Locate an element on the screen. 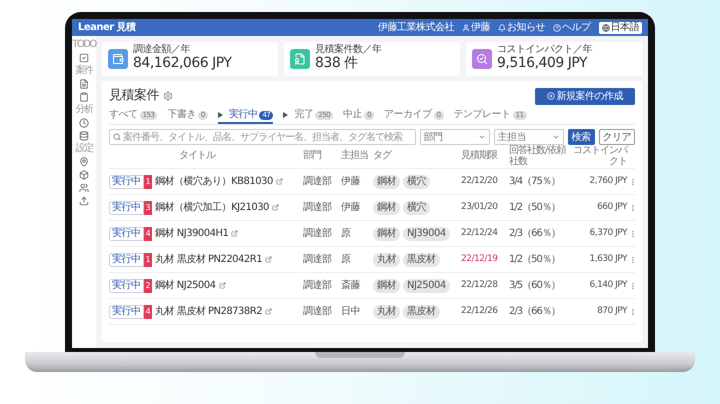  notifications-link: お知らせ is located at coordinates (521, 27).